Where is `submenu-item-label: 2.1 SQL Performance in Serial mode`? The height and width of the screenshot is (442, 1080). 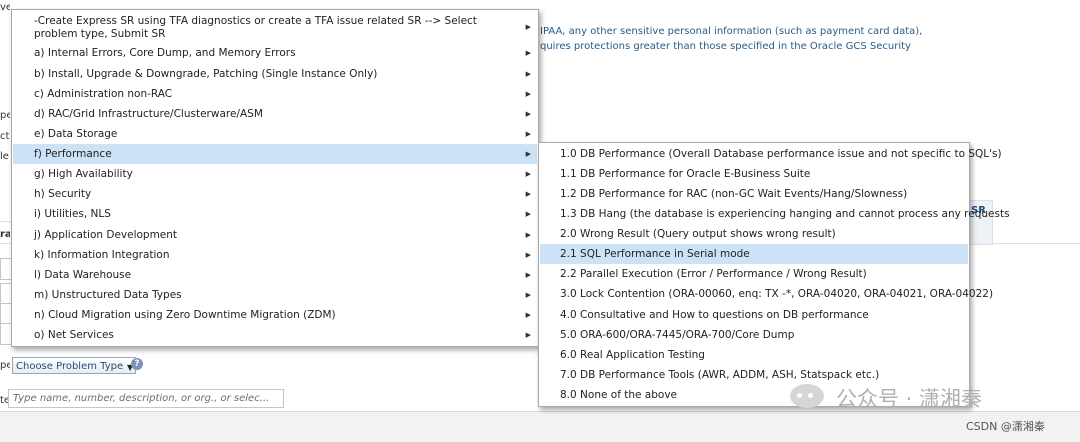
submenu-item-label: 2.1 SQL Performance in Serial mode is located at coordinates (655, 254).